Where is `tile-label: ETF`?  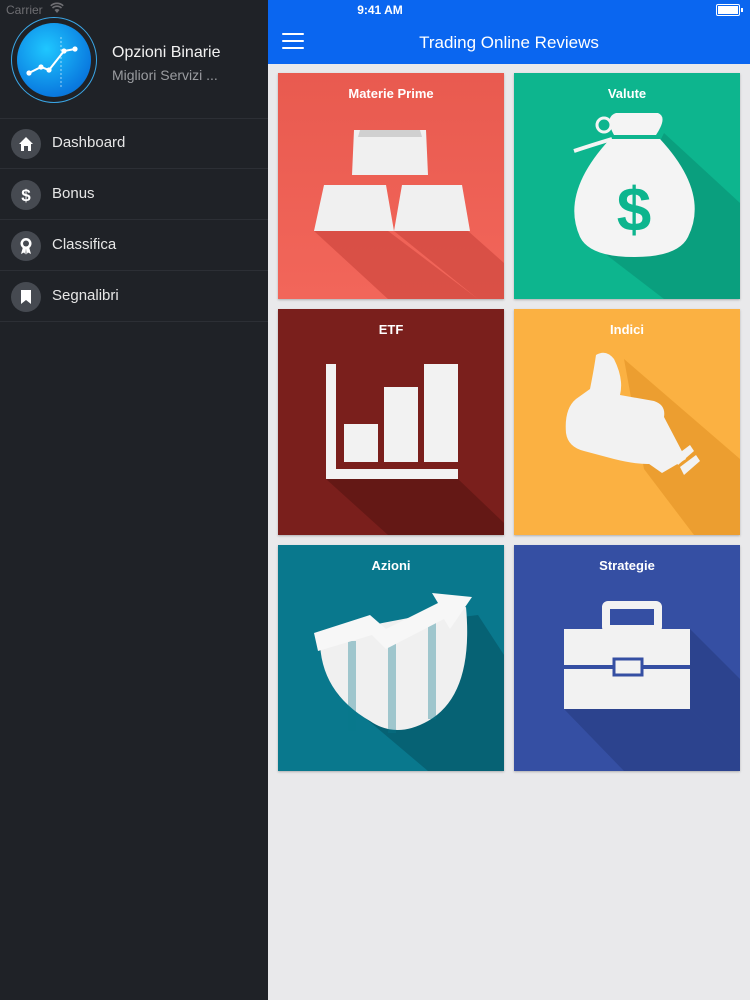
tile-label: ETF is located at coordinates (391, 329).